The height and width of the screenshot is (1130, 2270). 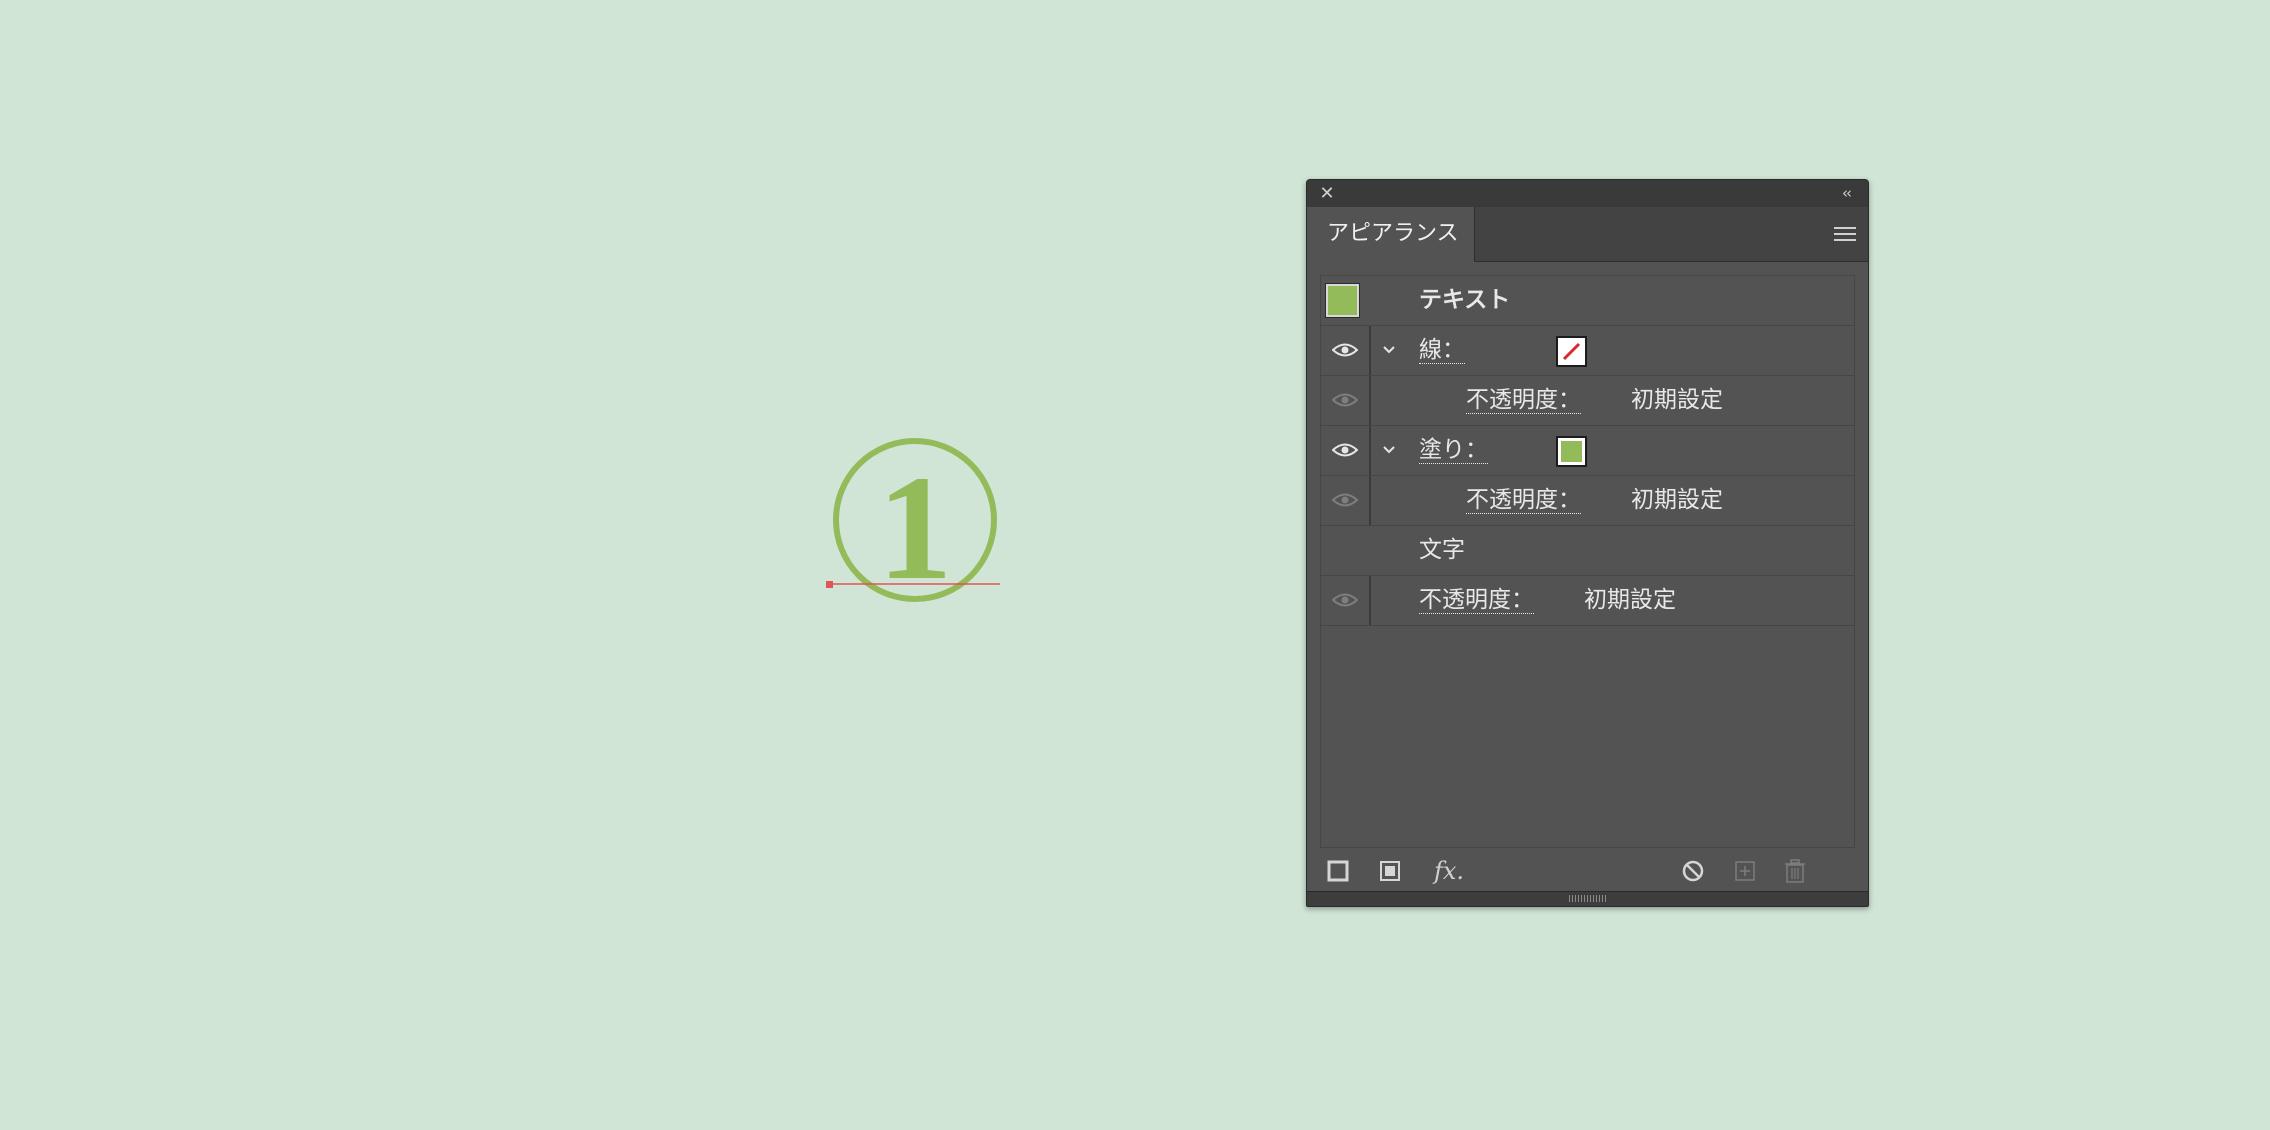 I want to click on fill-opacity-label: 不透明度：, so click(x=1523, y=500).